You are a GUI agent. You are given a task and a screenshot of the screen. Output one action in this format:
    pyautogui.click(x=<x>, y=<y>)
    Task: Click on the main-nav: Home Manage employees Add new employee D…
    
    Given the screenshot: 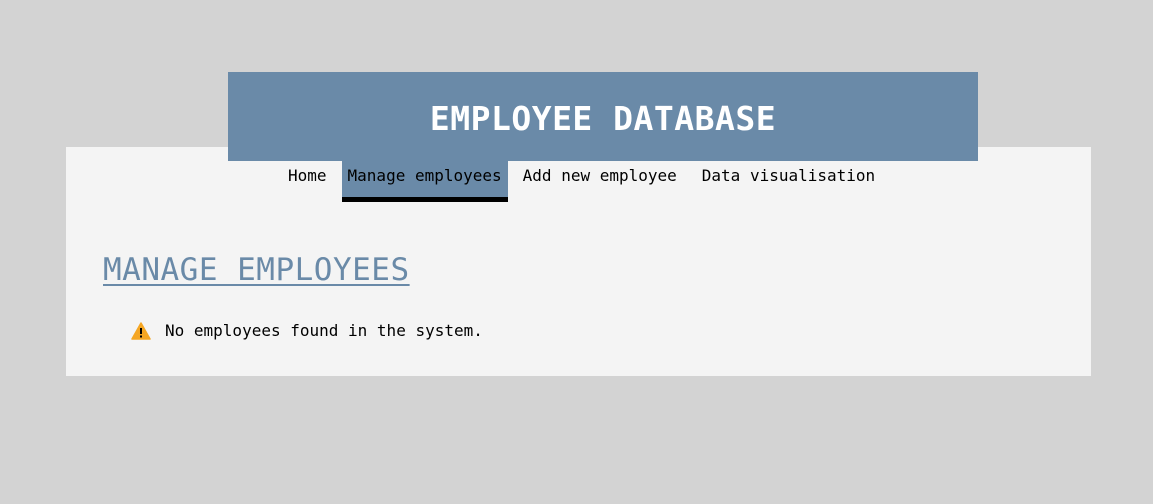 What is the action you would take?
    pyautogui.click(x=584, y=181)
    